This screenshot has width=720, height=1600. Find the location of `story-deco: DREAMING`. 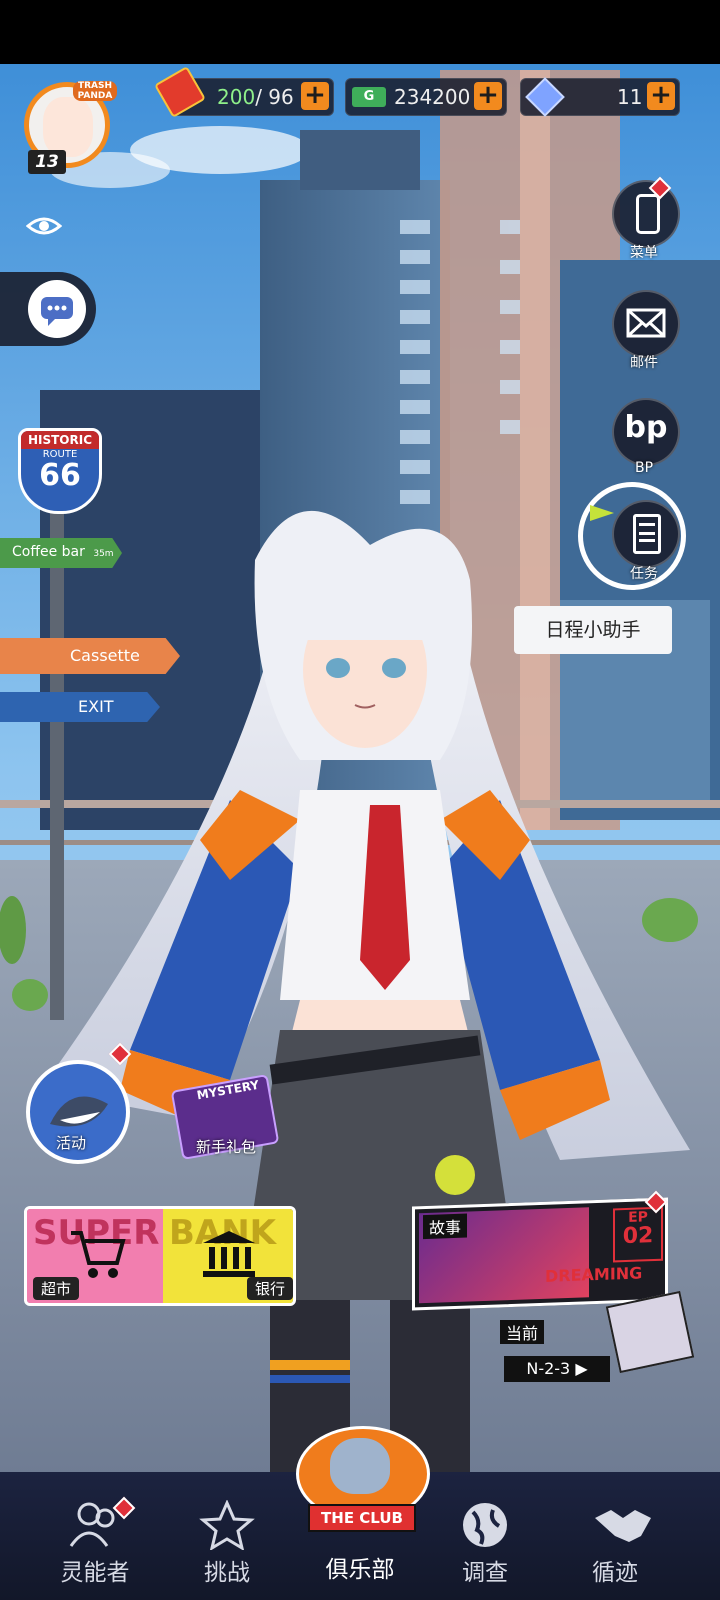

story-deco: DREAMING is located at coordinates (594, 1274).